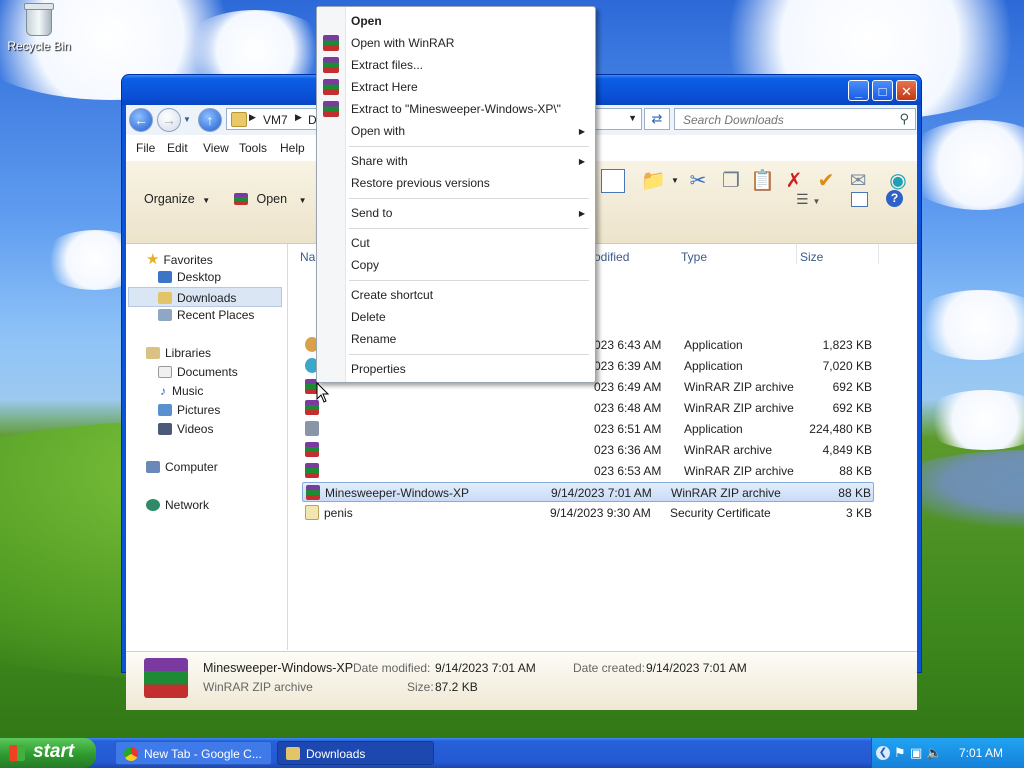 This screenshot has width=1024, height=768. What do you see at coordinates (898, 181) in the screenshot?
I see `shell-icon: ◉` at bounding box center [898, 181].